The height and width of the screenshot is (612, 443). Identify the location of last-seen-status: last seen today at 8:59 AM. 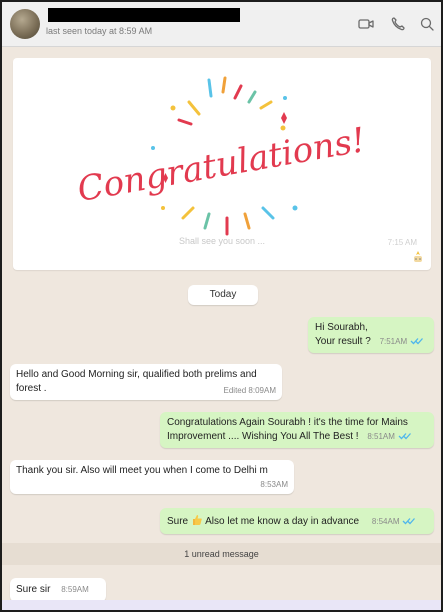
(99, 31).